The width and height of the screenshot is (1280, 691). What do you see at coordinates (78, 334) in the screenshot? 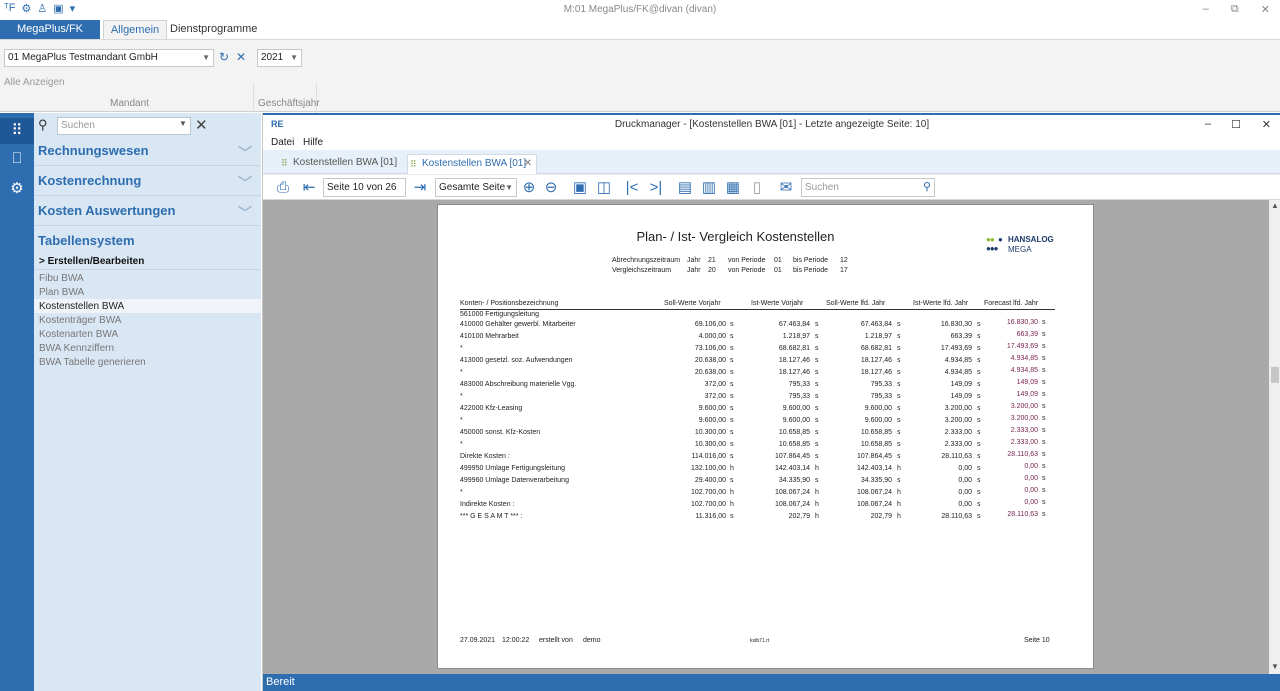
I see `nav-item-kostenarten-bwa: Kostenarten BWA` at bounding box center [78, 334].